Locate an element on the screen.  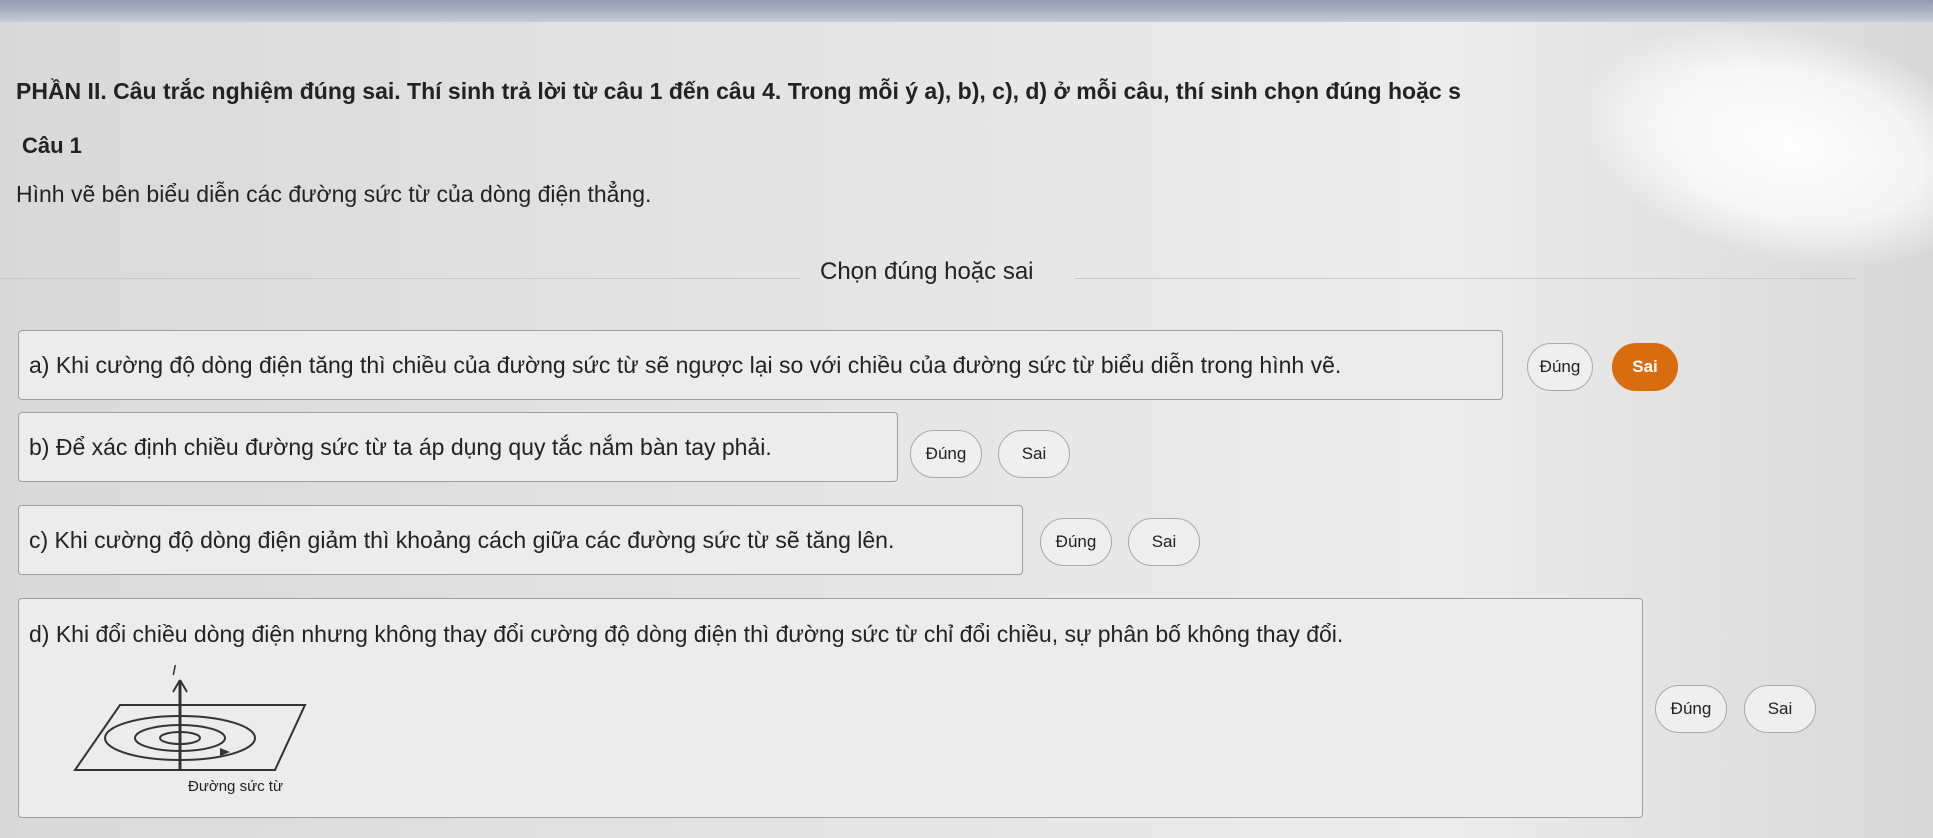
field-lines-diagram is located at coordinates (190, 725).